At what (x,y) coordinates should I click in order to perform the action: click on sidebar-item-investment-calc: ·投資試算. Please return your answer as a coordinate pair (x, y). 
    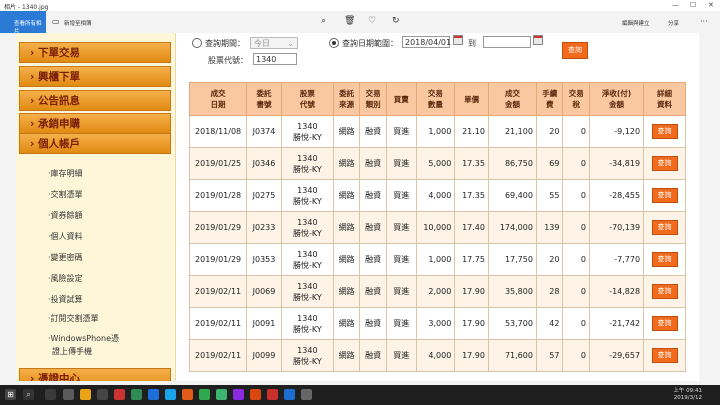
    Looking at the image, I should click on (65, 299).